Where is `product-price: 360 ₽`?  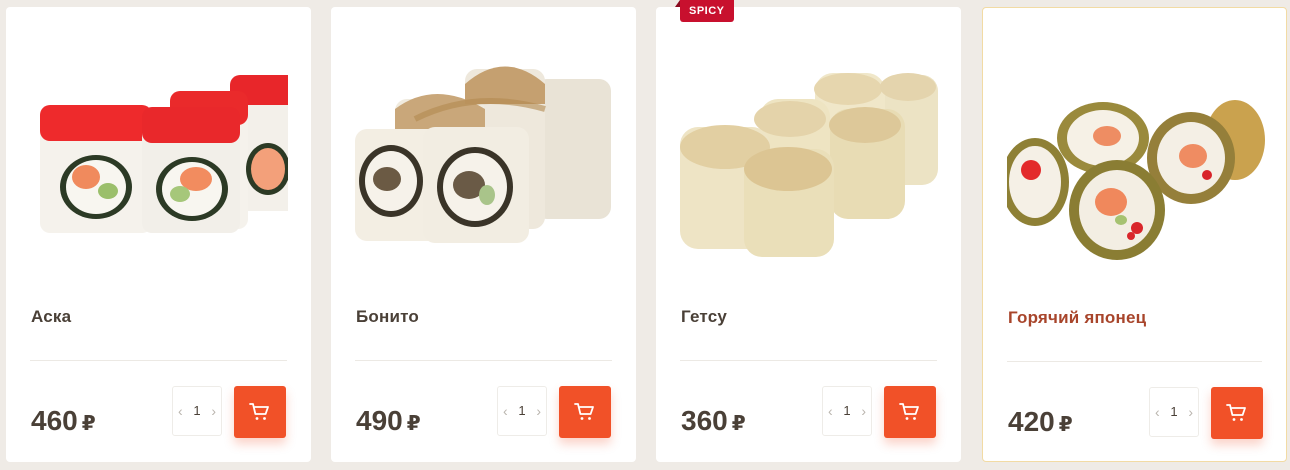
product-price: 360 ₽ is located at coordinates (713, 421).